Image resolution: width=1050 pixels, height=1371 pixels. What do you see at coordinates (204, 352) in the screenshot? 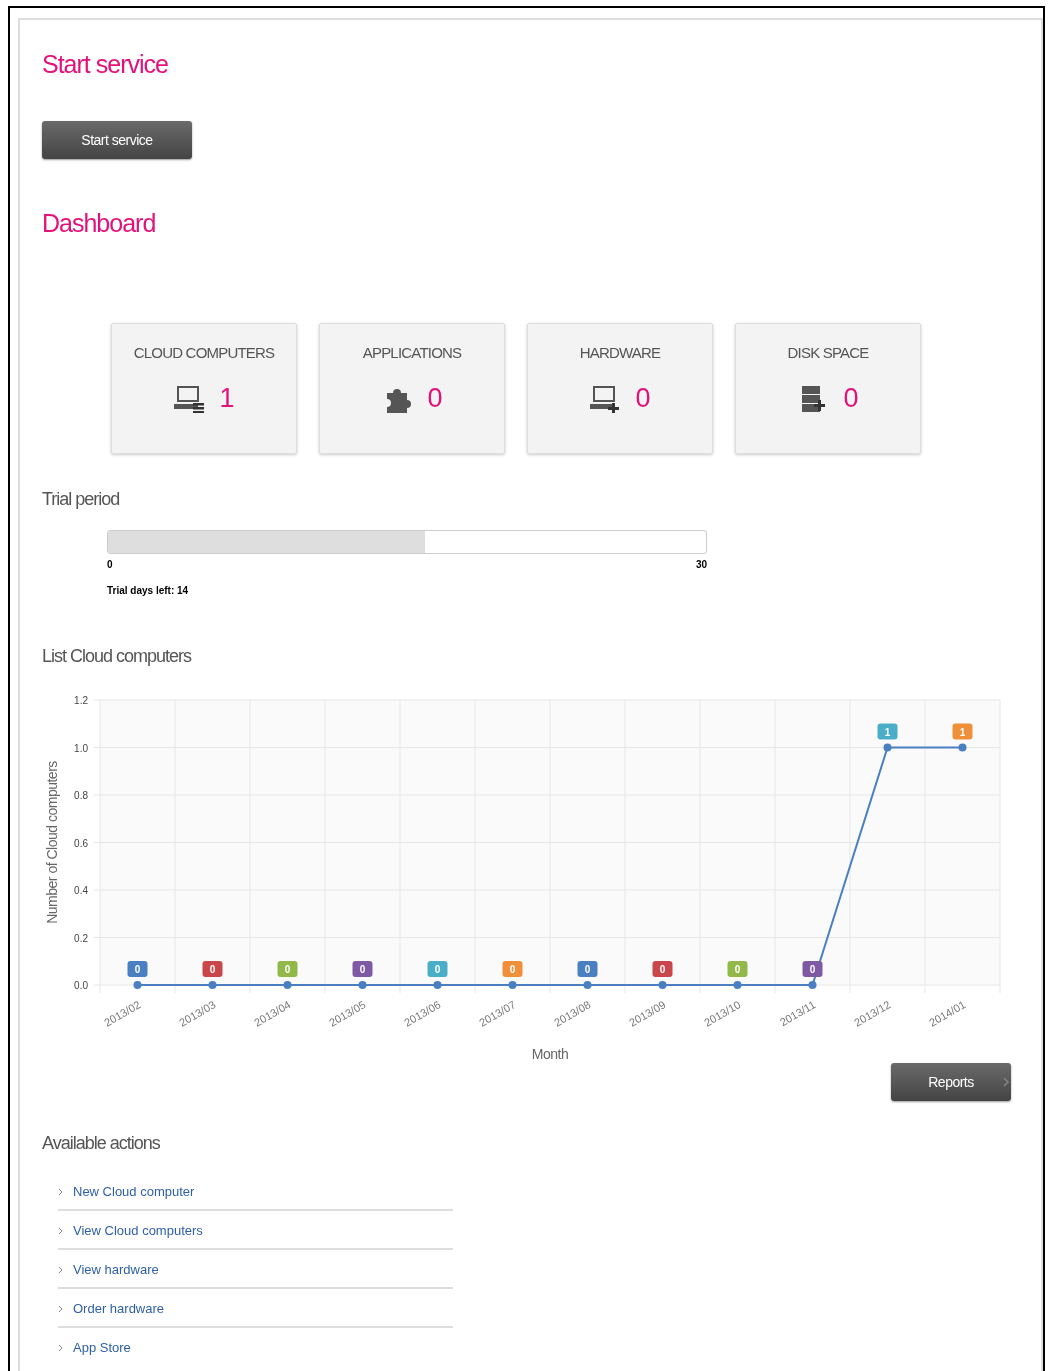
I see `counter-label: CLOUD COMPUTERS` at bounding box center [204, 352].